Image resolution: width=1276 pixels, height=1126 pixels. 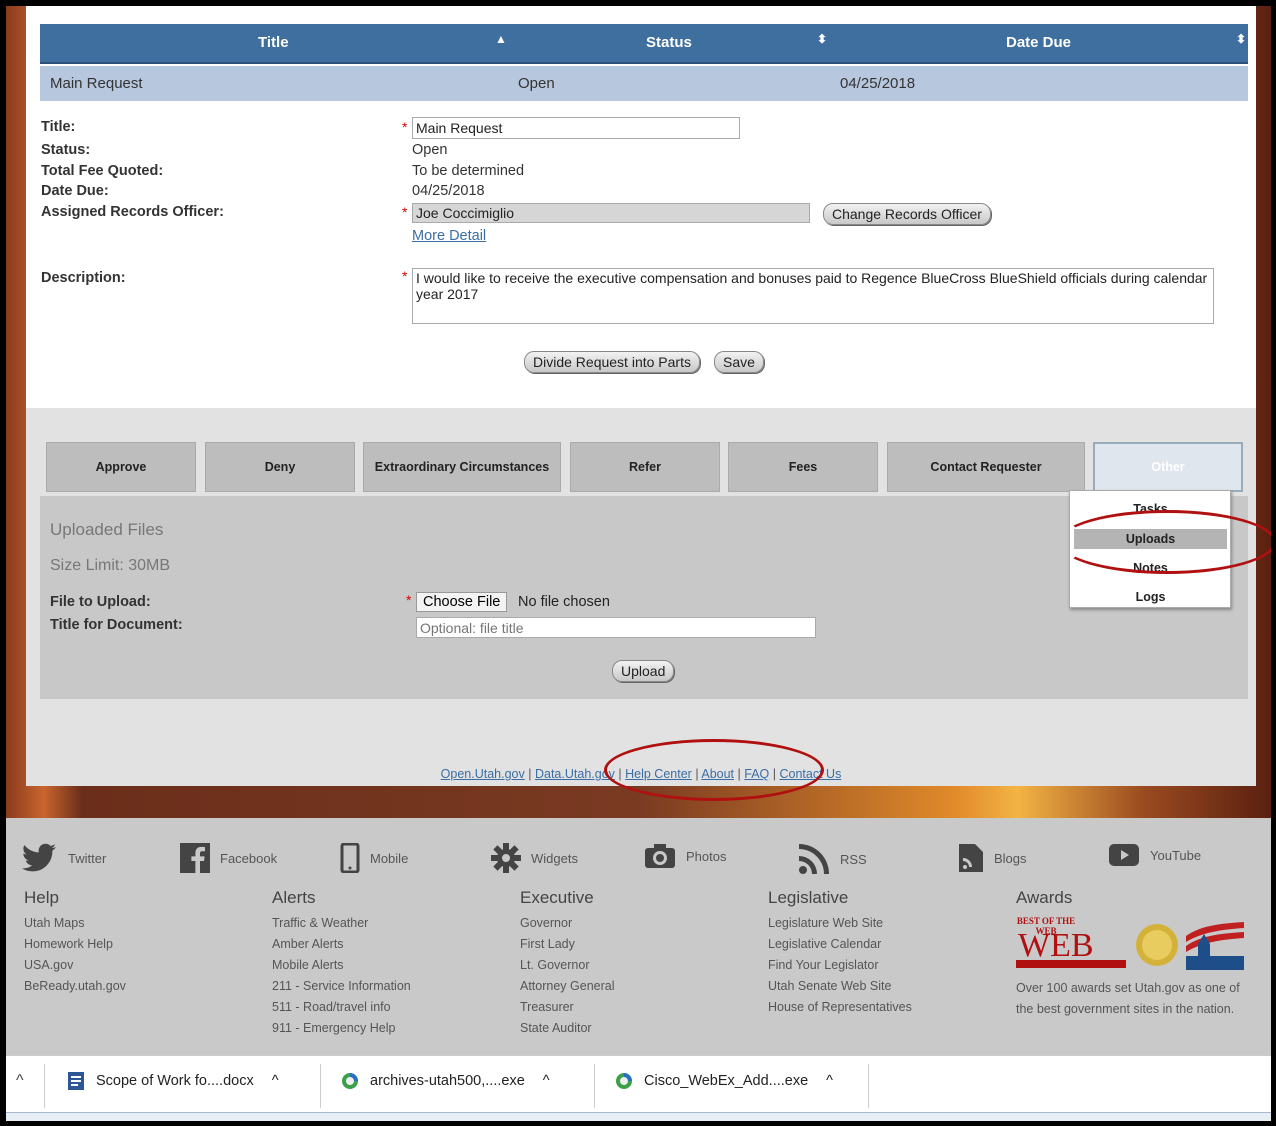 What do you see at coordinates (888, 989) in the screenshot?
I see `footer-link: Utah Senate Web Site` at bounding box center [888, 989].